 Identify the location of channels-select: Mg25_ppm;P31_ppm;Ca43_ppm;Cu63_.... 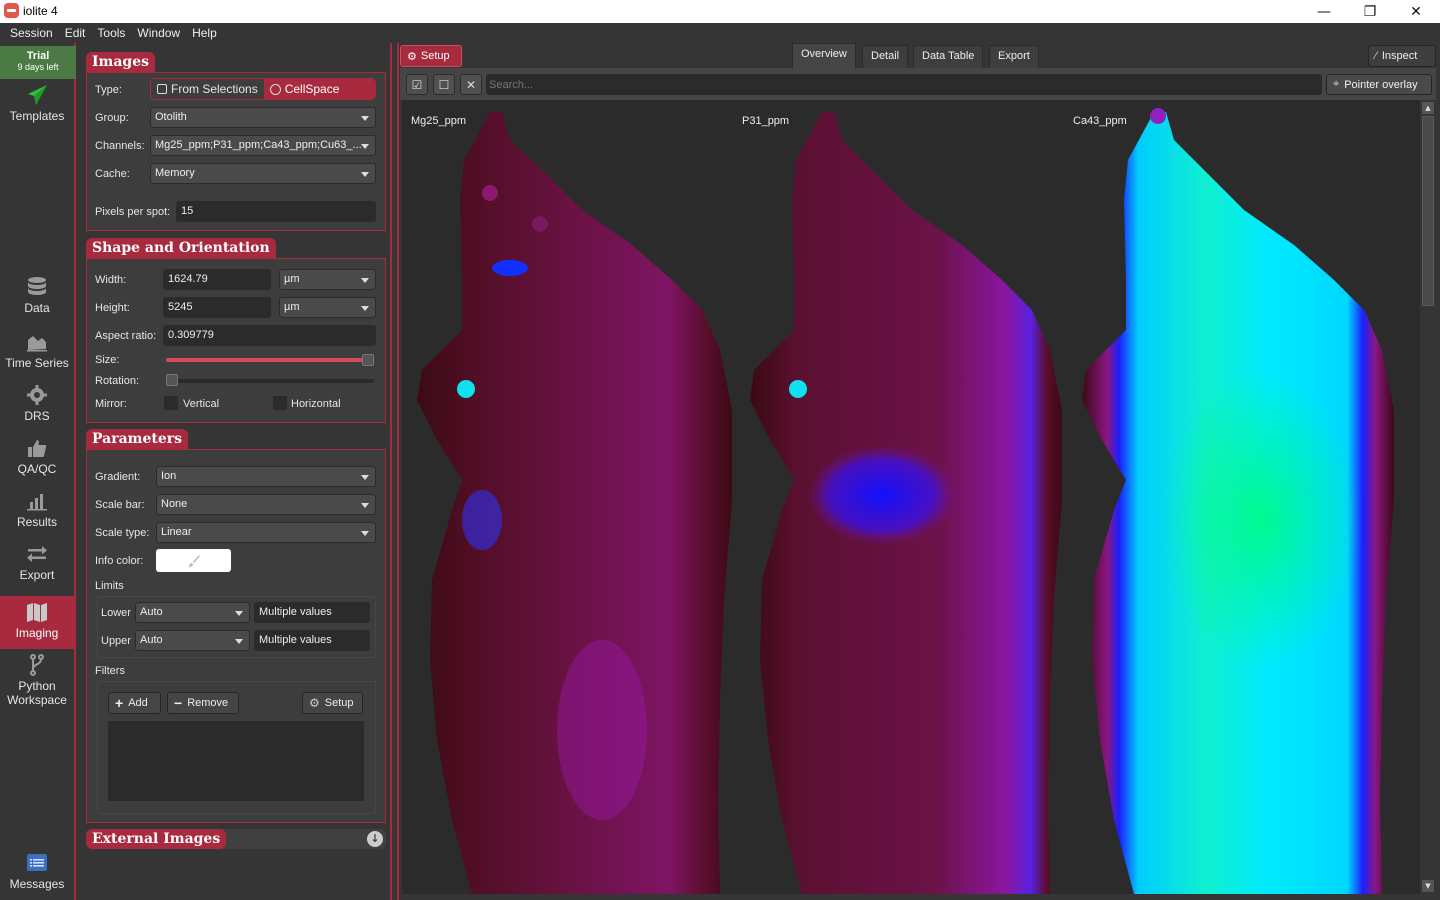
(263, 145).